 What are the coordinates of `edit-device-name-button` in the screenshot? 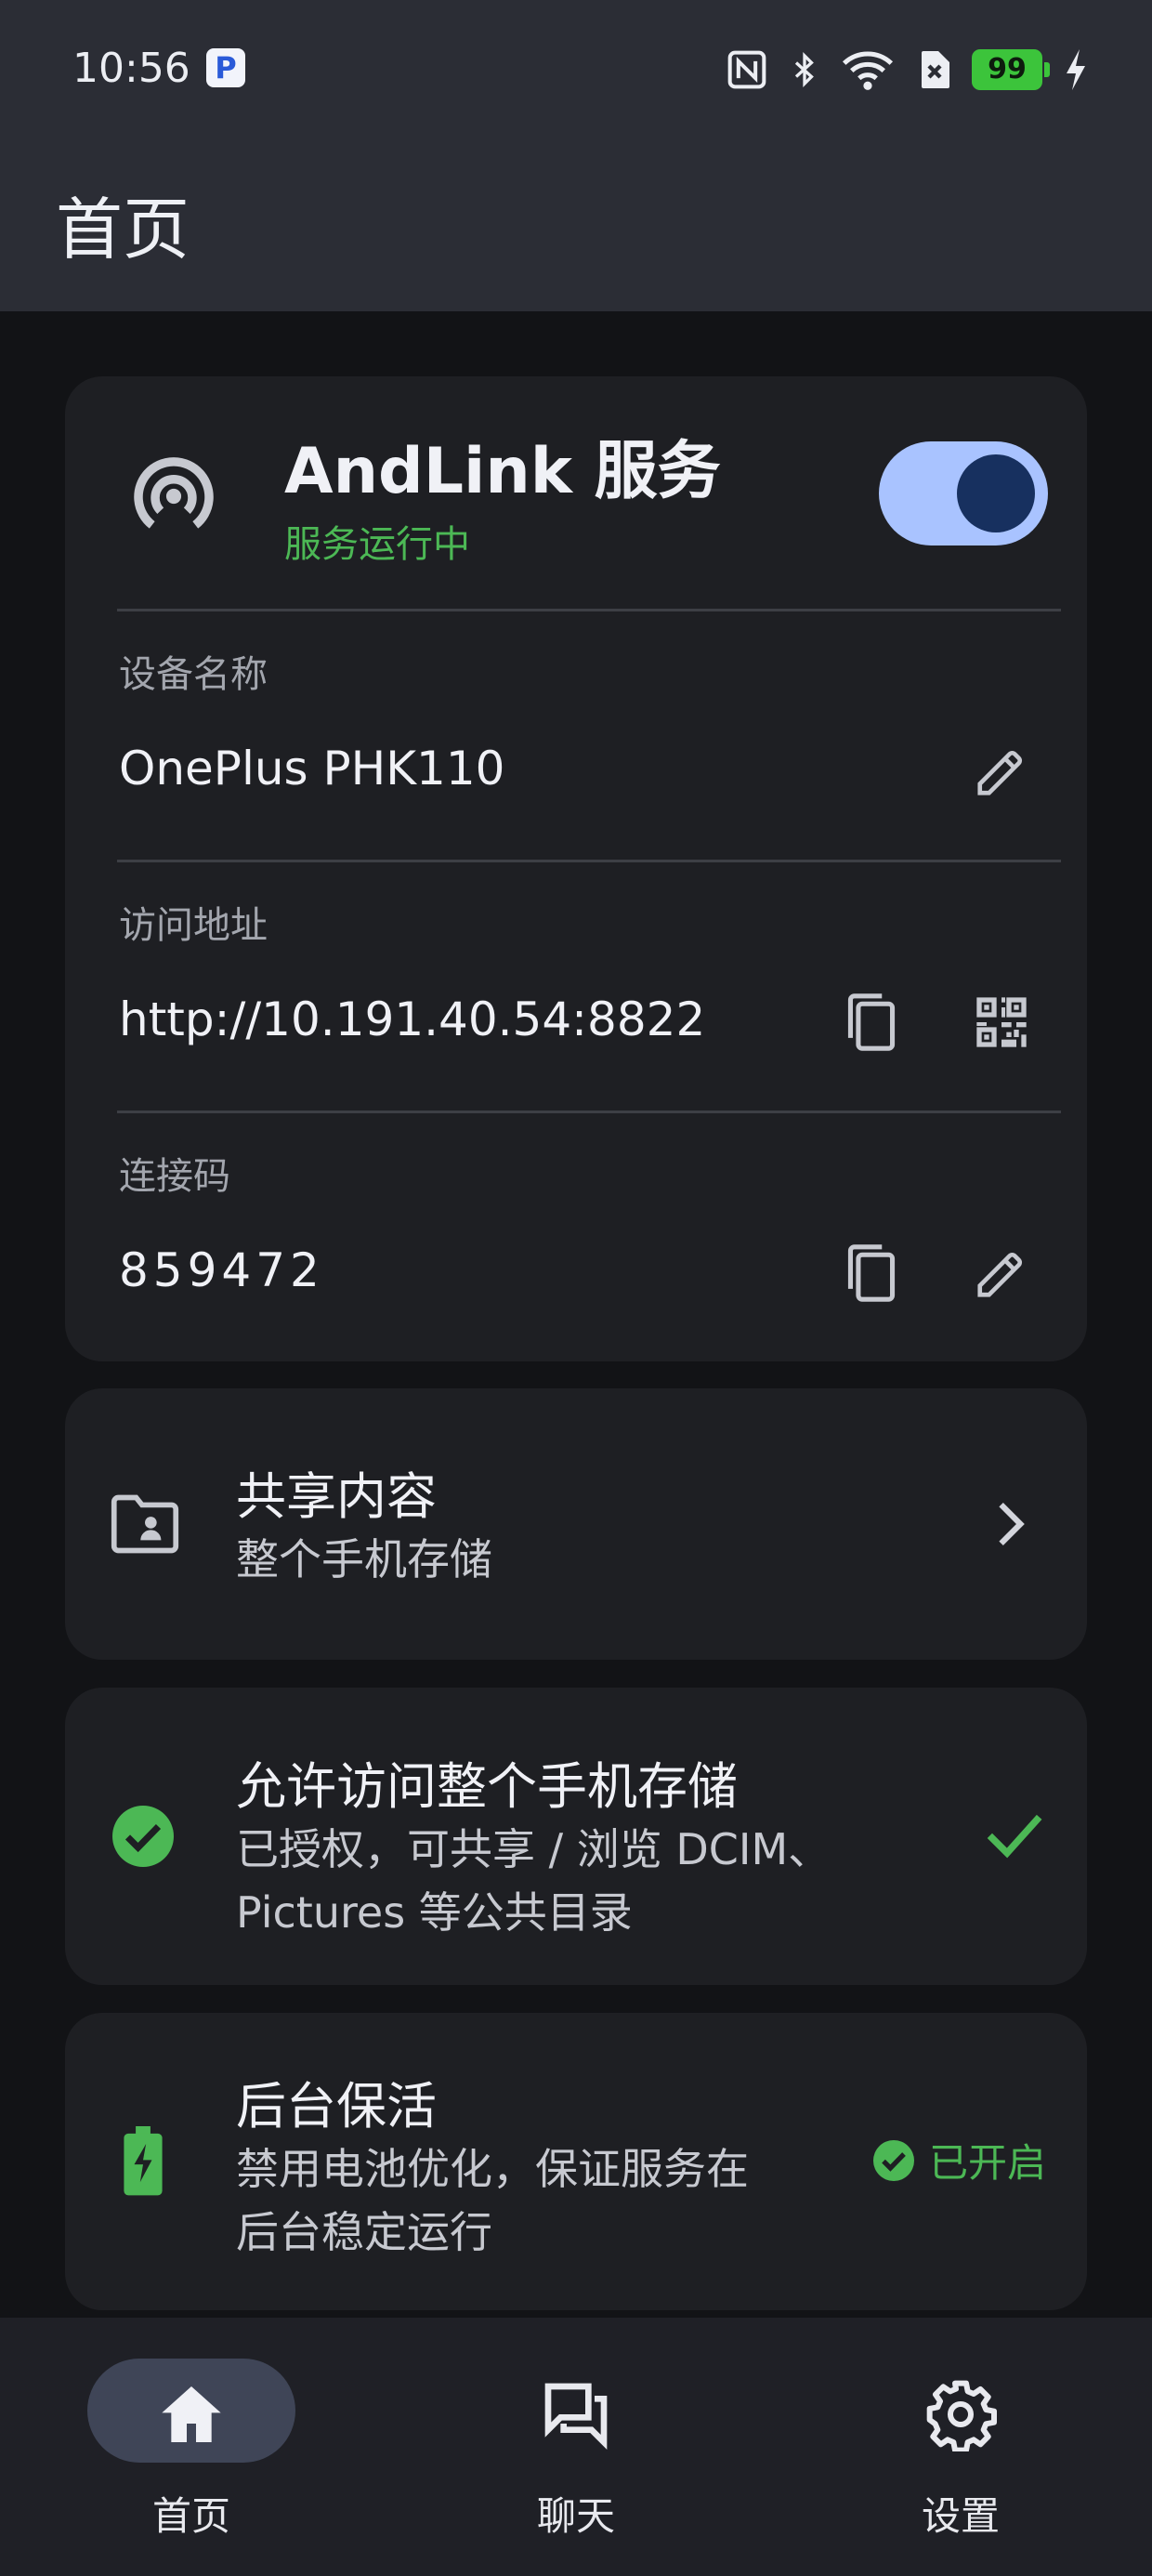 It's located at (1001, 771).